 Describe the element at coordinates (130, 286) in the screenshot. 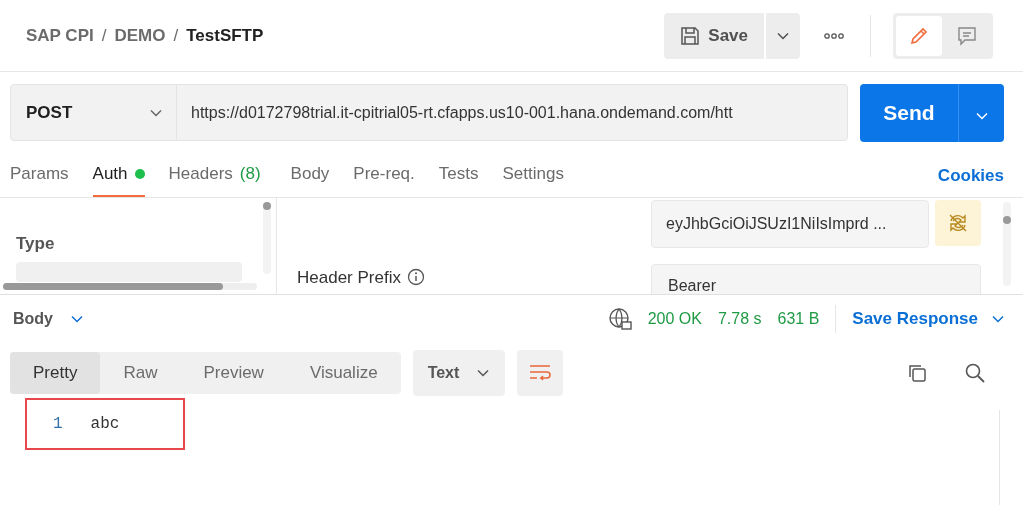

I see `horizontal-scrollbar` at that location.